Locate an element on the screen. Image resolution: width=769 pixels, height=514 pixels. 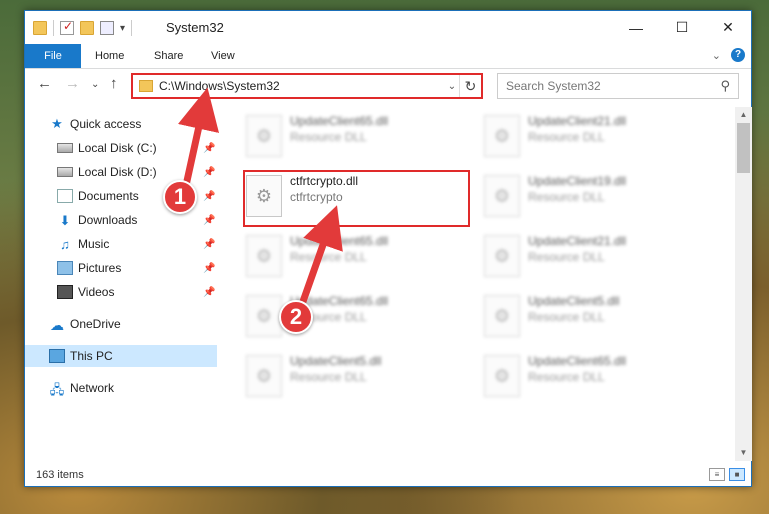
sidebar-item-onedrive: ☁ OneDrive is located at coordinates (121, 324).